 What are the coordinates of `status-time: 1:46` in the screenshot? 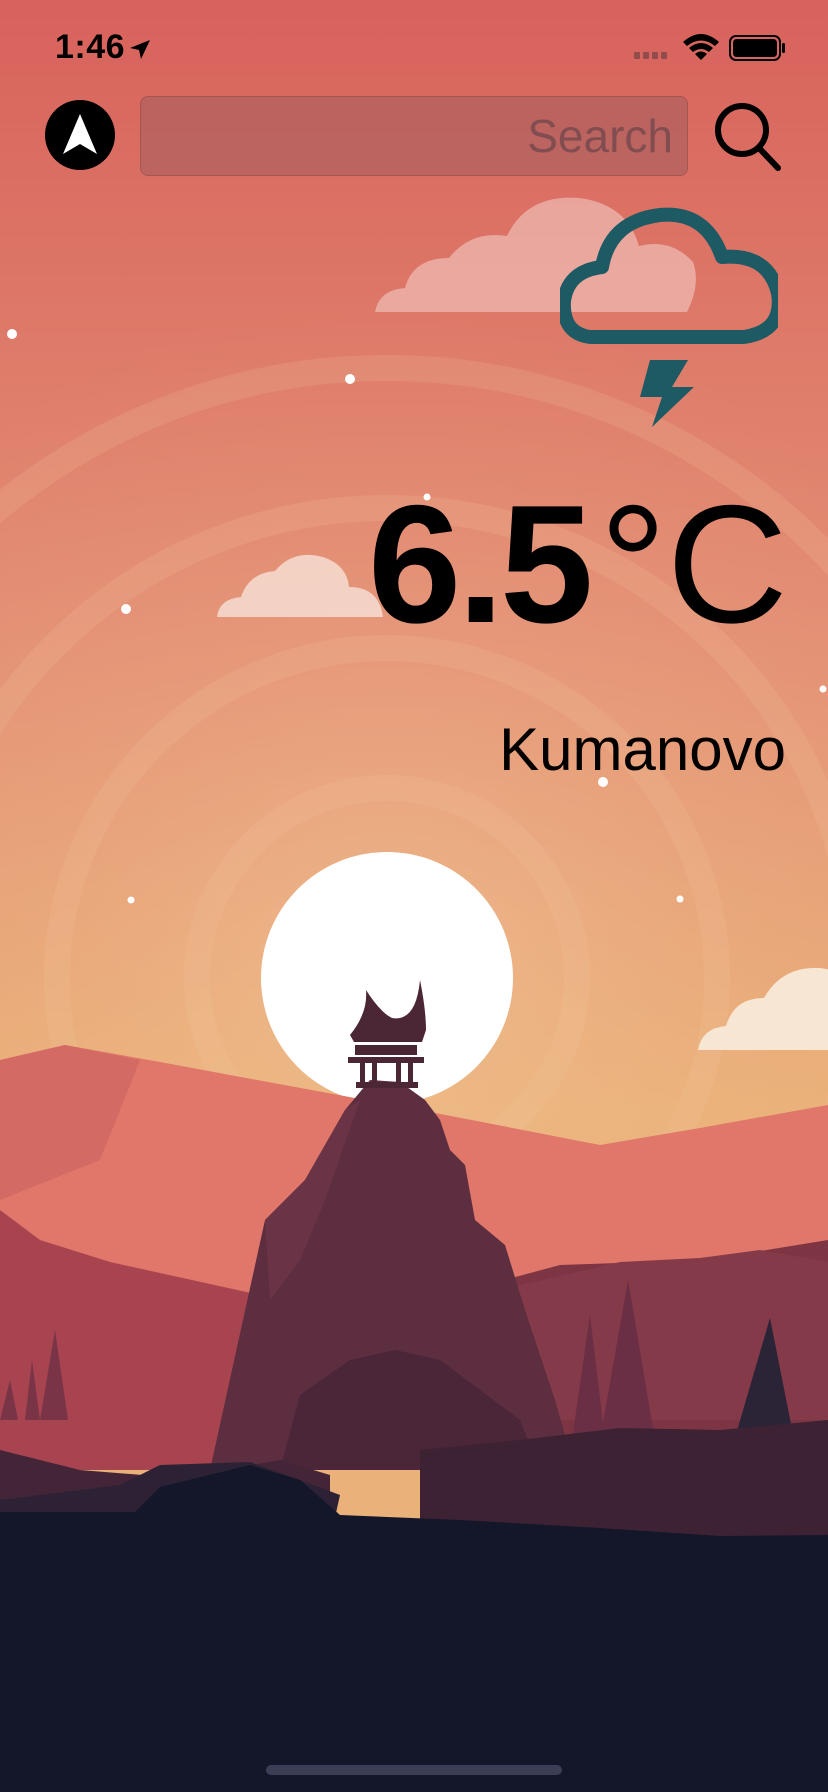 It's located at (90, 47).